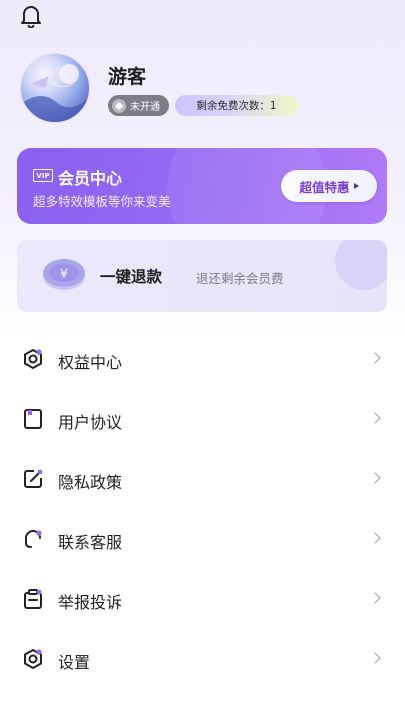 This screenshot has height=720, width=405. I want to click on membership-status-text: 未开通, so click(145, 107).